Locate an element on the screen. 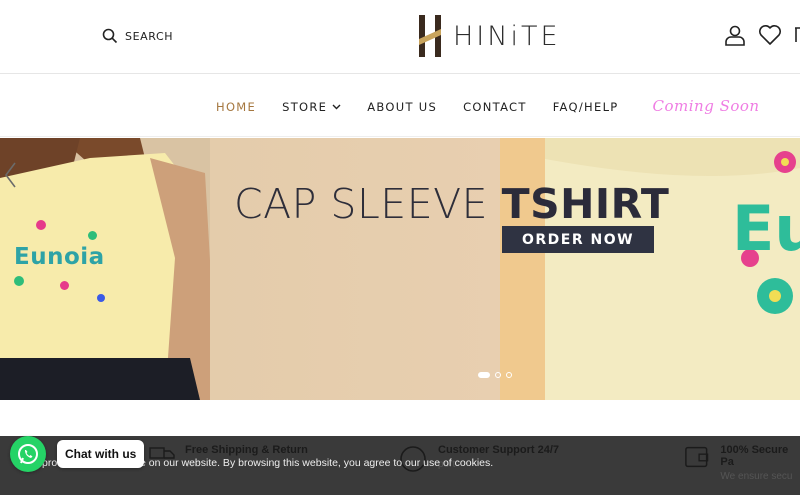 The width and height of the screenshot is (800, 495). search-button: SEARCH is located at coordinates (137, 36).